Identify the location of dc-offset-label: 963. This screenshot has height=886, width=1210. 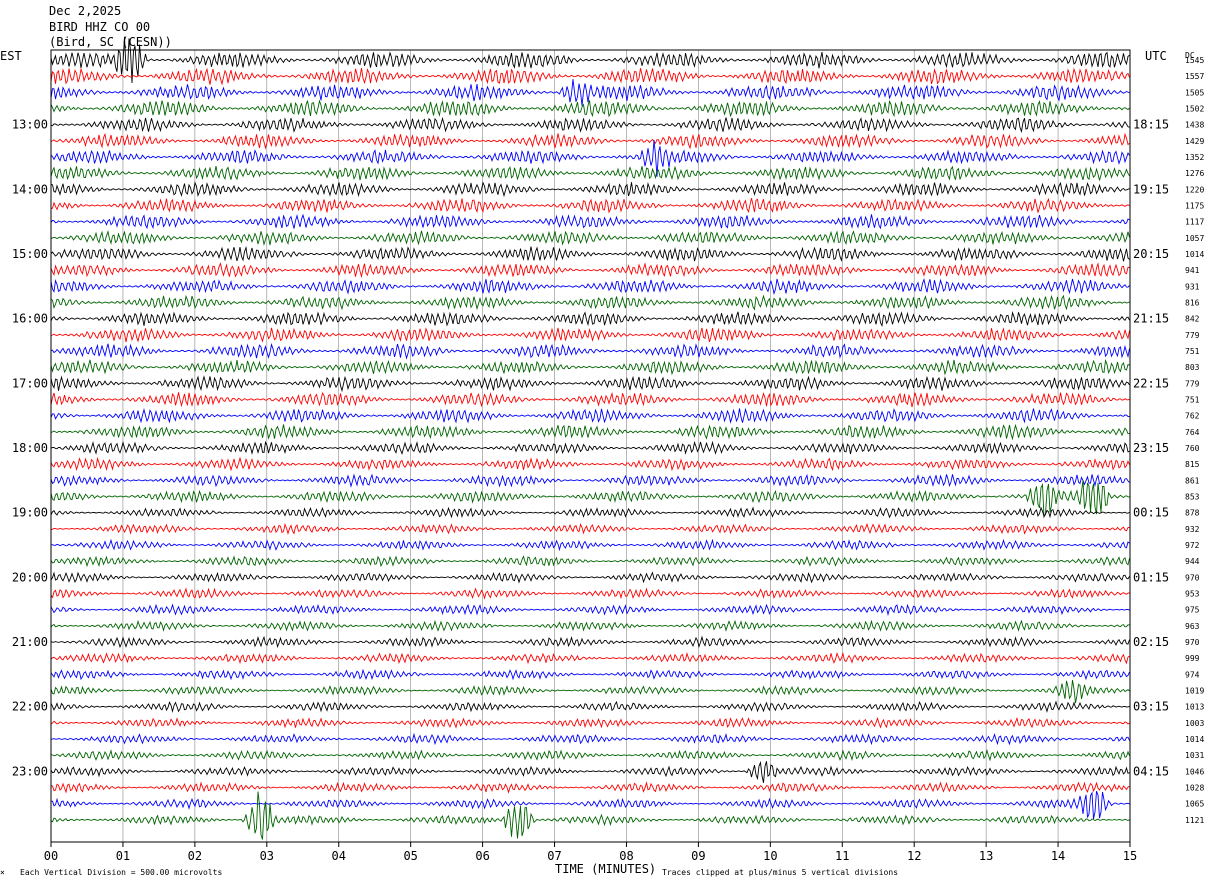
(1192, 626).